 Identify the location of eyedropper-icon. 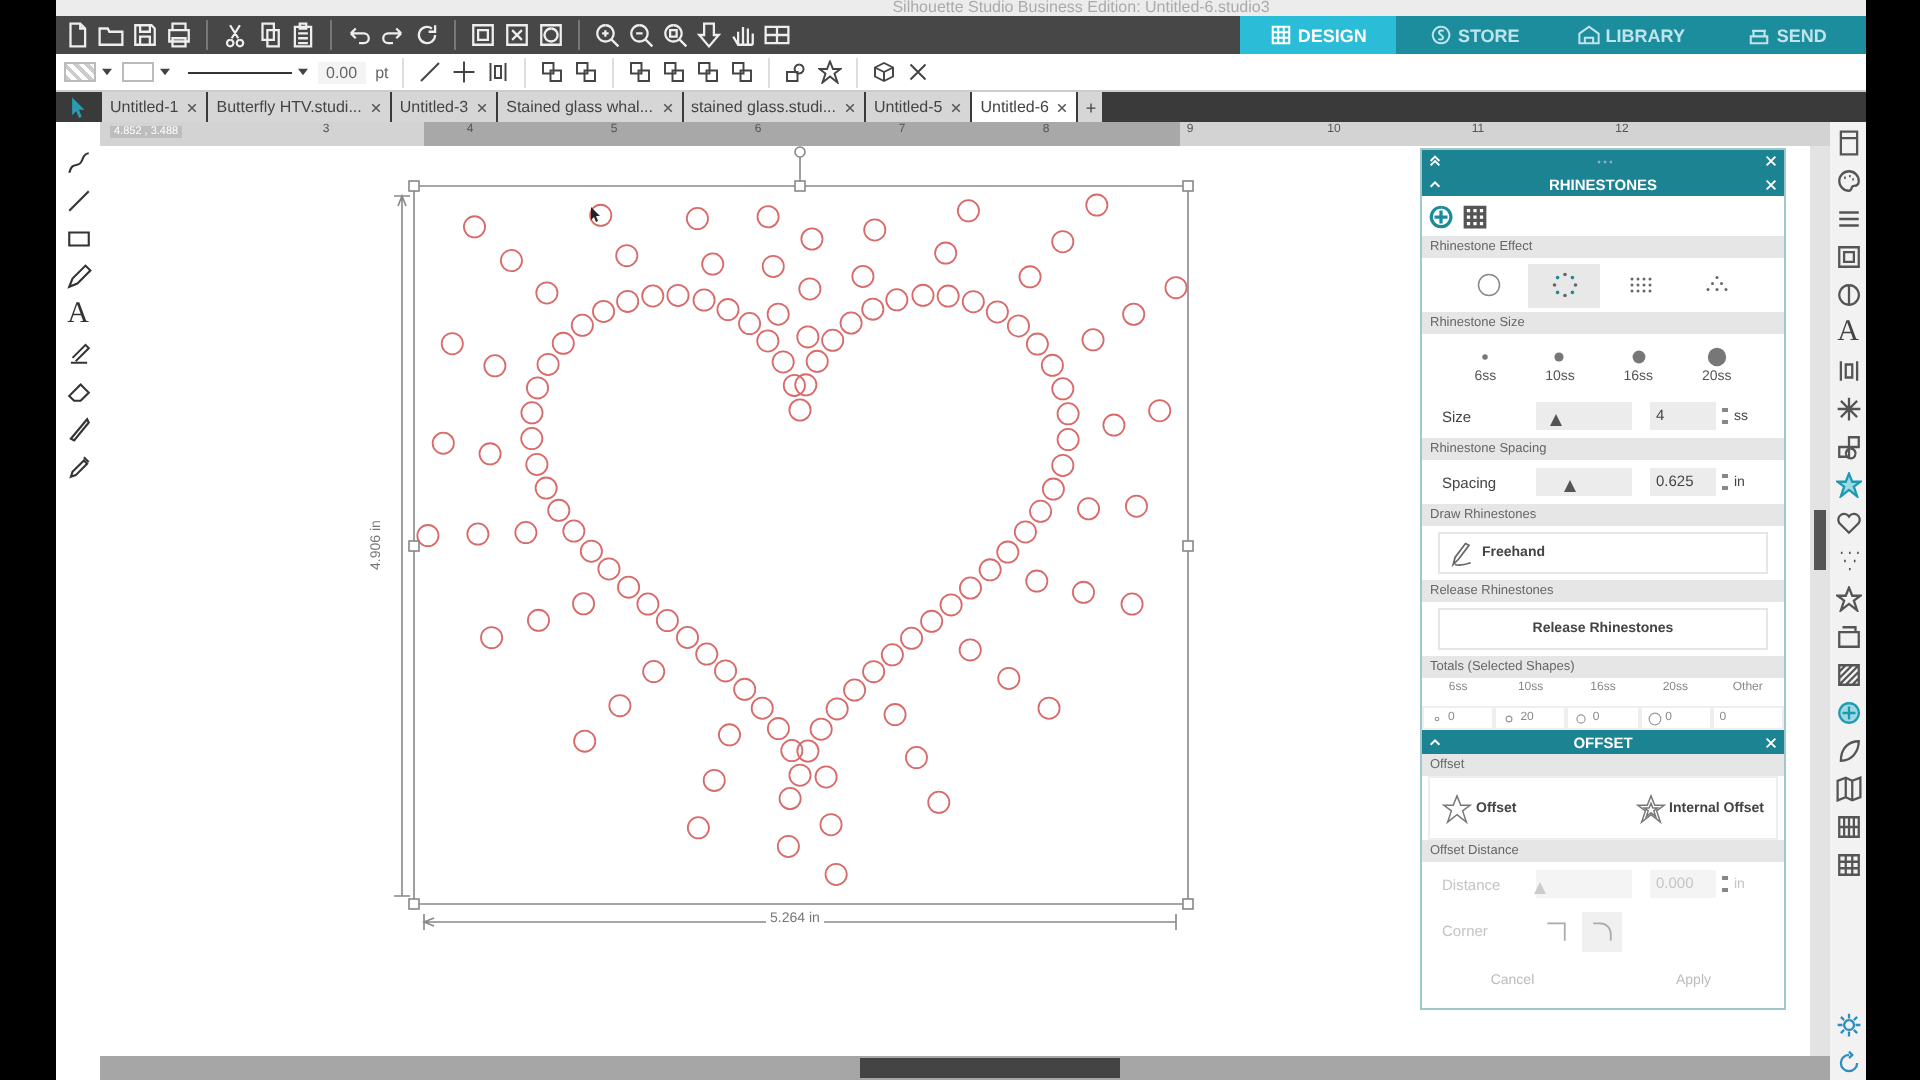
(78, 467).